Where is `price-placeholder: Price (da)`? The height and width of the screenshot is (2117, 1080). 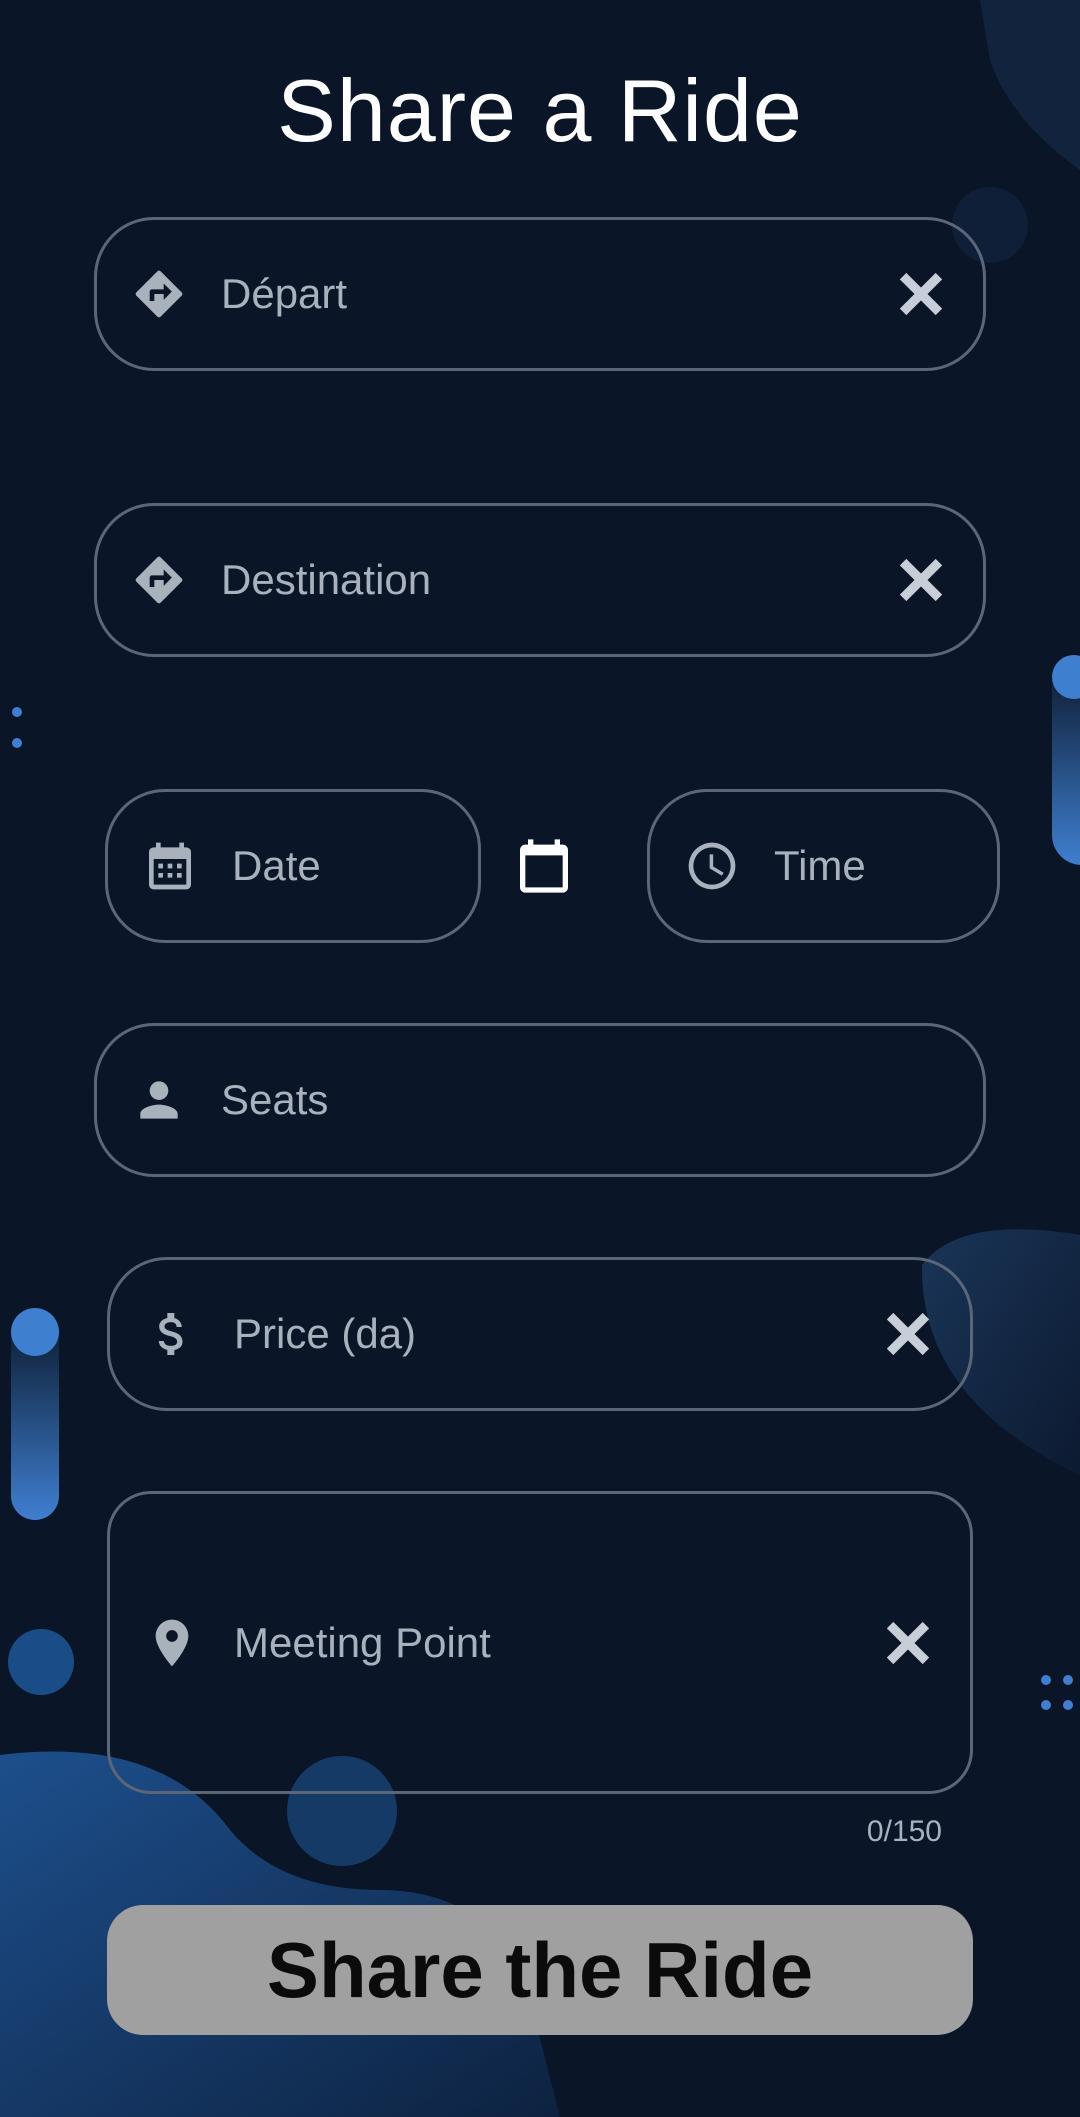 price-placeholder: Price (da) is located at coordinates (325, 1333).